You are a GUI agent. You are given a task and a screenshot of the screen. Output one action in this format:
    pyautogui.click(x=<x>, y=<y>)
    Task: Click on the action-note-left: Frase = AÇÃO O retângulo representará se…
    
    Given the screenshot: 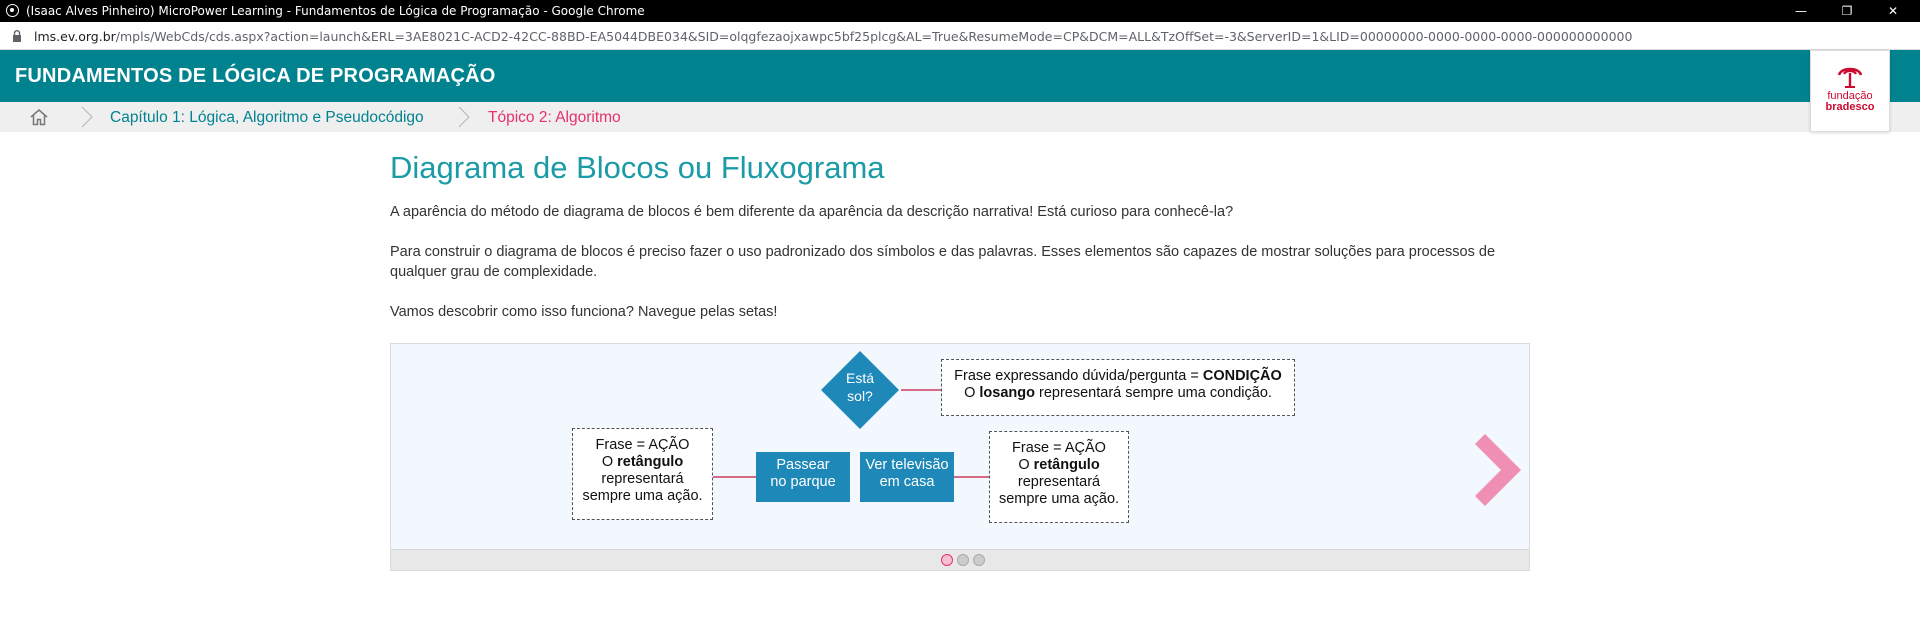 What is the action you would take?
    pyautogui.click(x=642, y=474)
    